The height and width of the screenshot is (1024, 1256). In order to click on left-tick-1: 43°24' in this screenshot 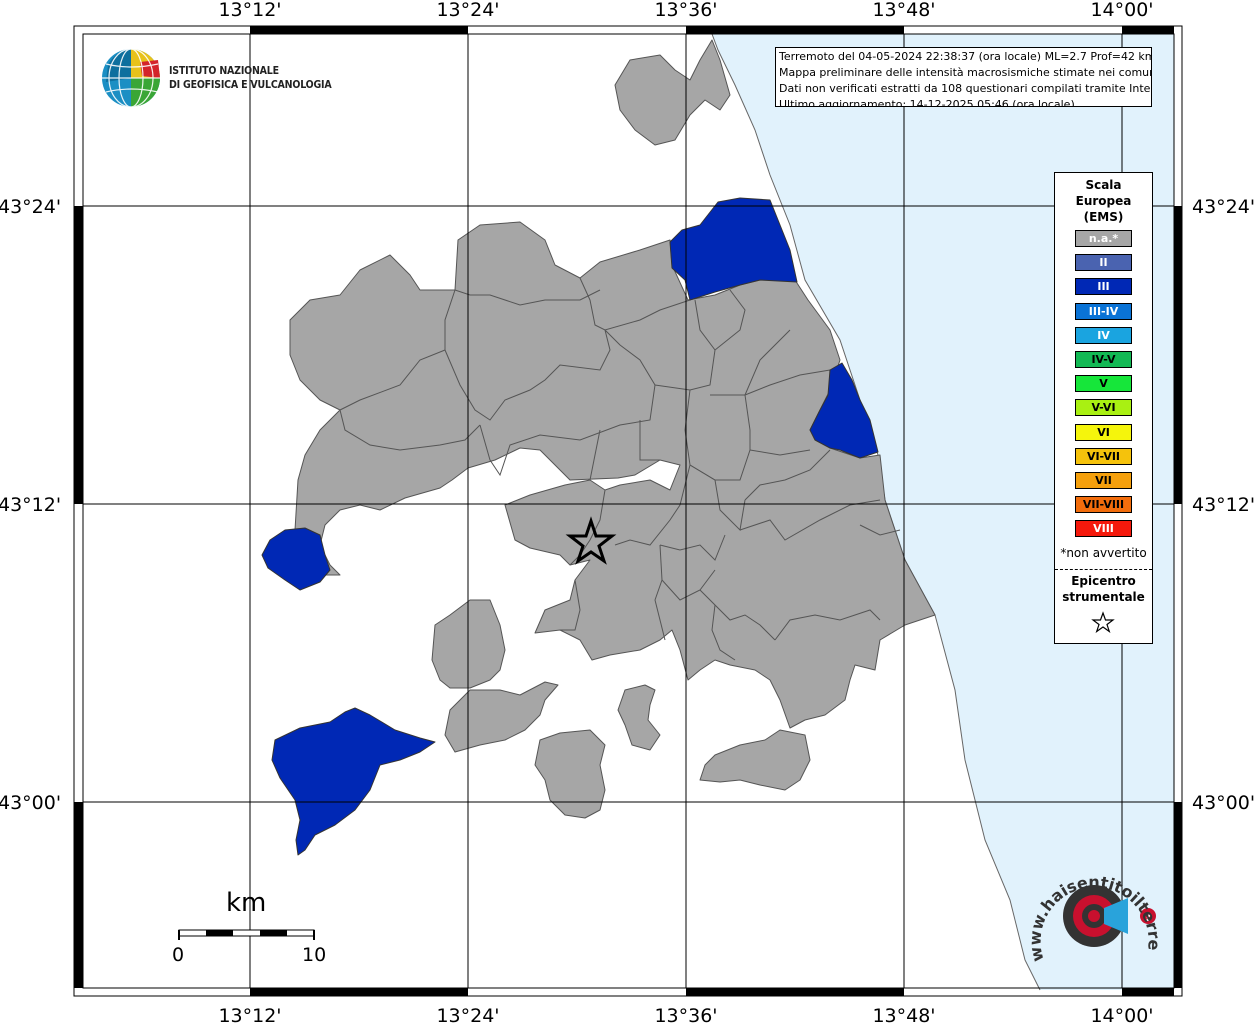, I will do `click(30, 207)`.